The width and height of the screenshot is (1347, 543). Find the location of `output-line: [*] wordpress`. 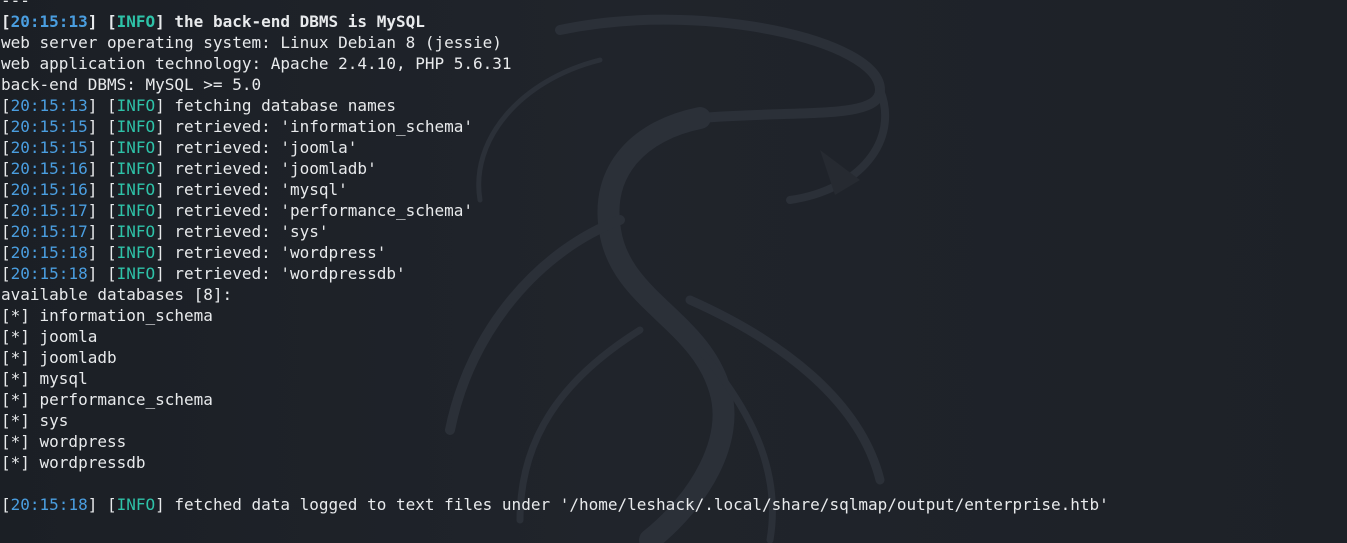

output-line: [*] wordpress is located at coordinates (64, 441).